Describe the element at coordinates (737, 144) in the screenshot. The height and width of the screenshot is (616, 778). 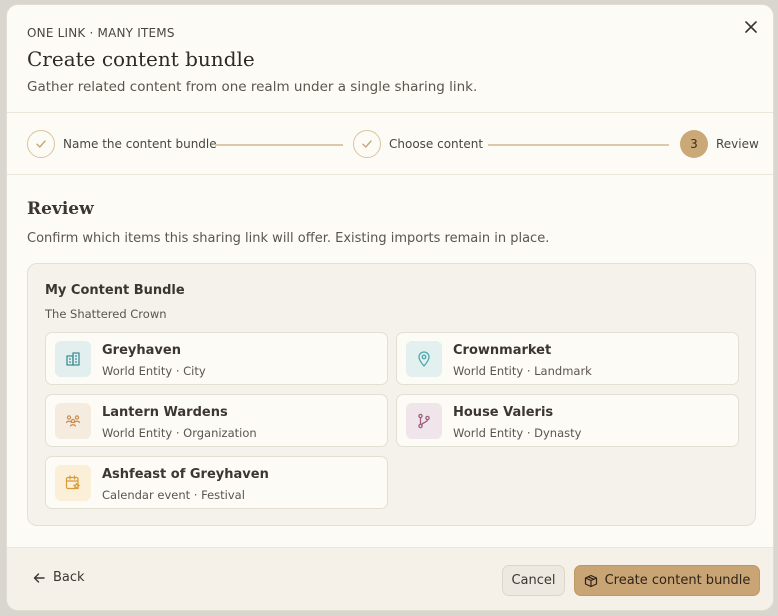
I see `step-label: Review` at that location.